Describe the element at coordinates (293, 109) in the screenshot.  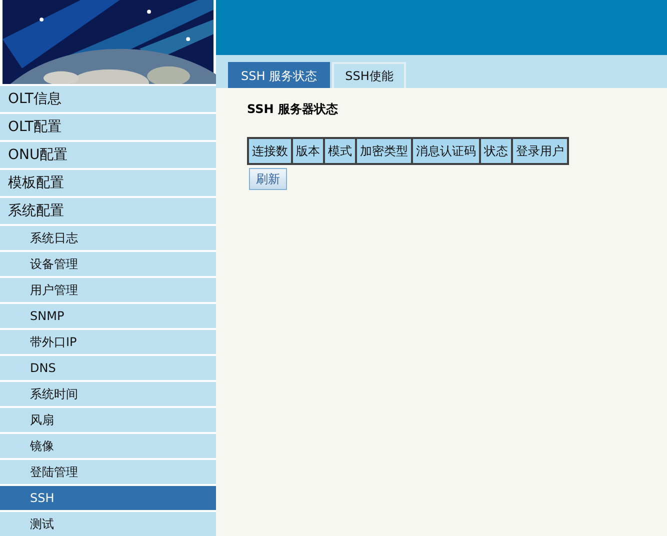
I see `section-title: SSH 服务器状态` at that location.